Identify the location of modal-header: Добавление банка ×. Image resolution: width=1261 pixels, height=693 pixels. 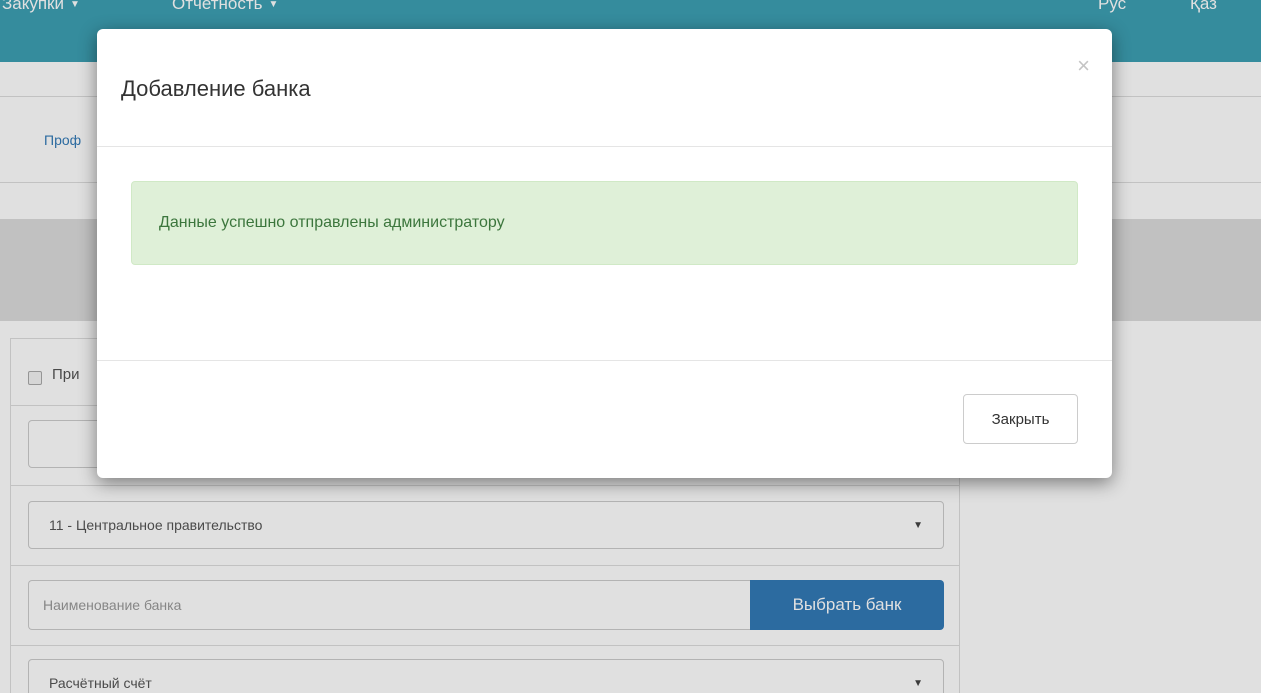
(604, 88).